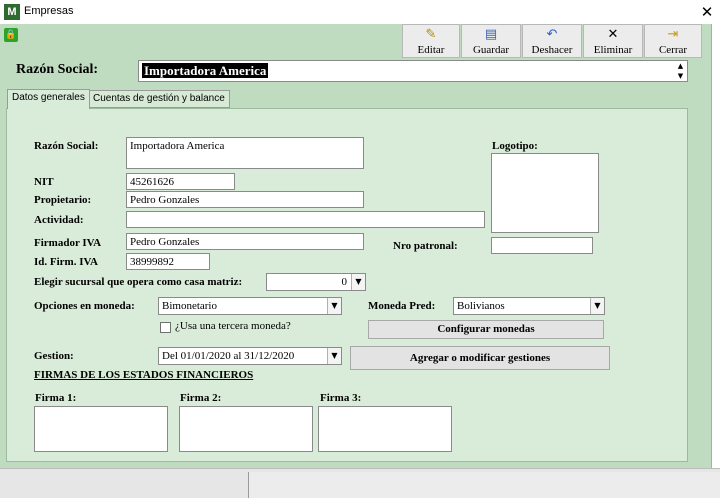  I want to click on firma-1-box, so click(101, 429).